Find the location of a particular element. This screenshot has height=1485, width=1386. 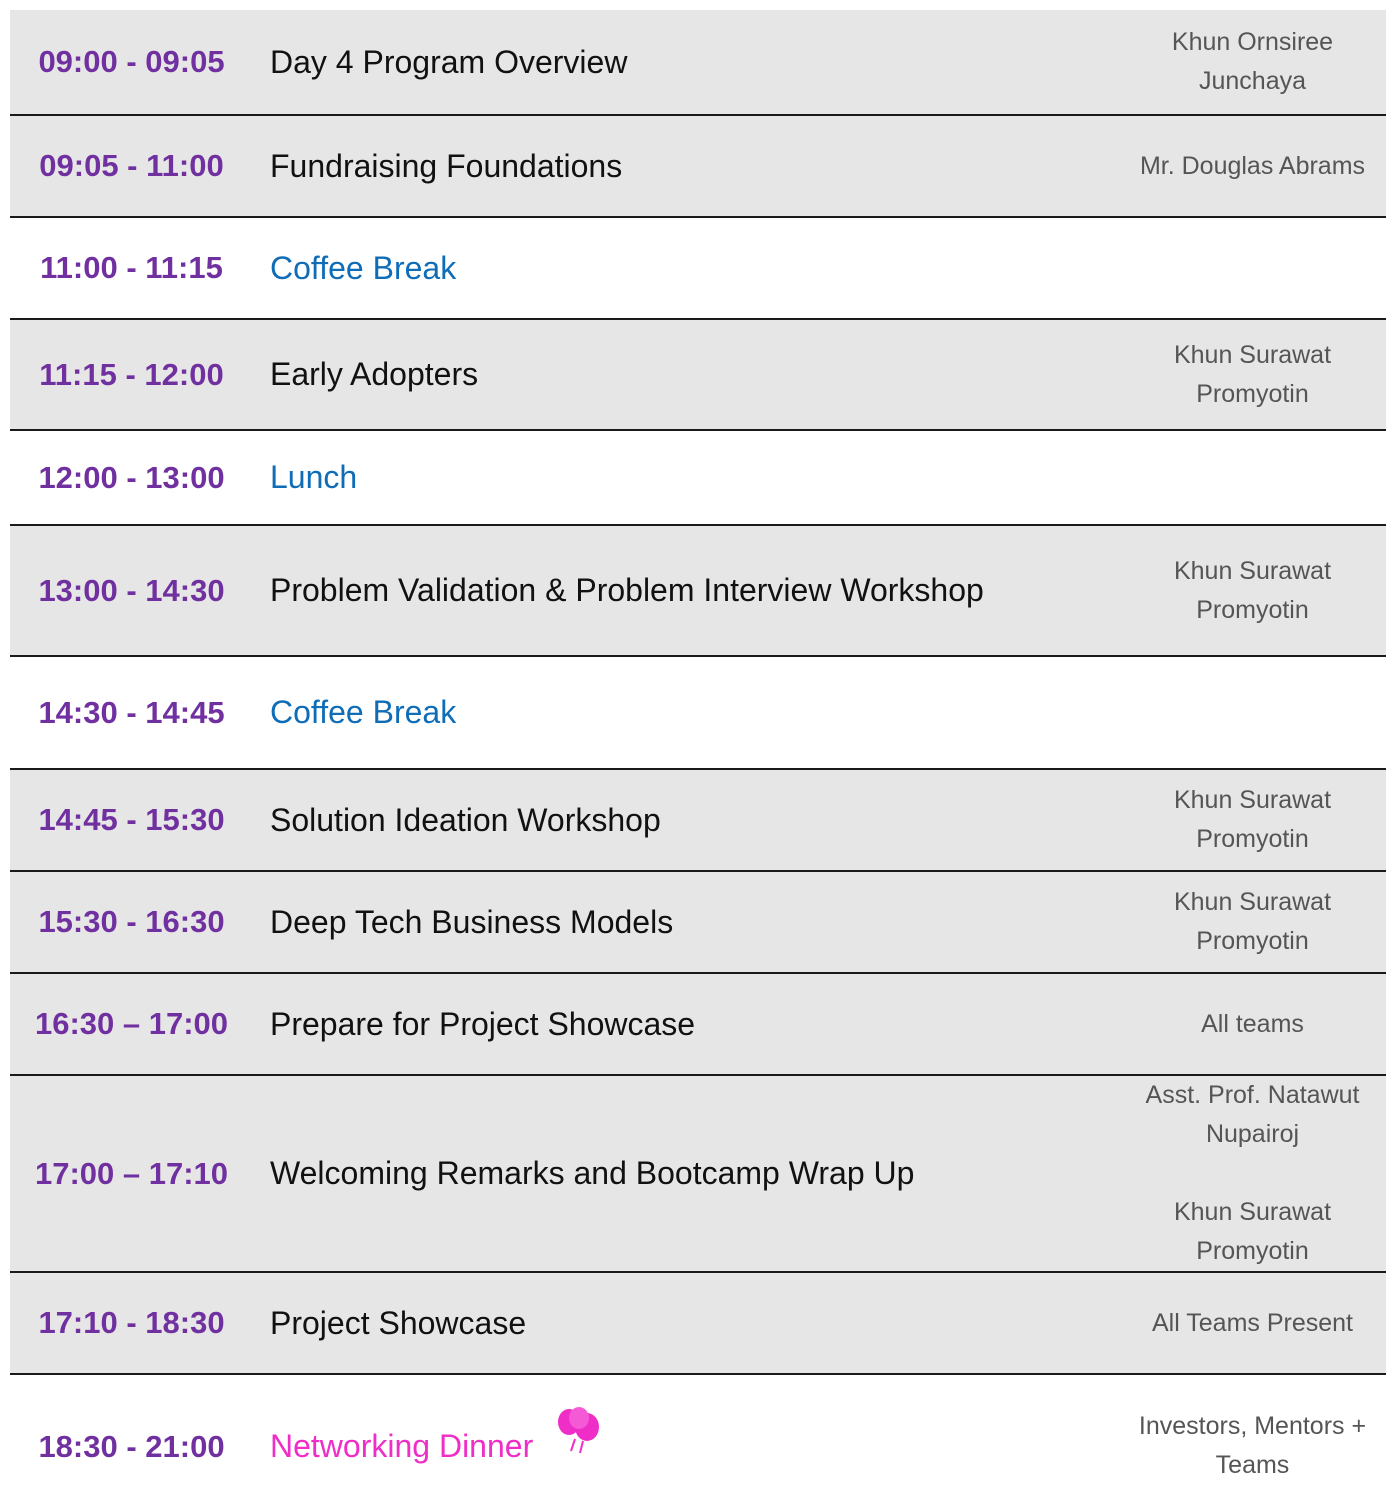

schedule-row-coffee-break-2: 14:30 - 14:45 Coffee Break is located at coordinates (698, 713).